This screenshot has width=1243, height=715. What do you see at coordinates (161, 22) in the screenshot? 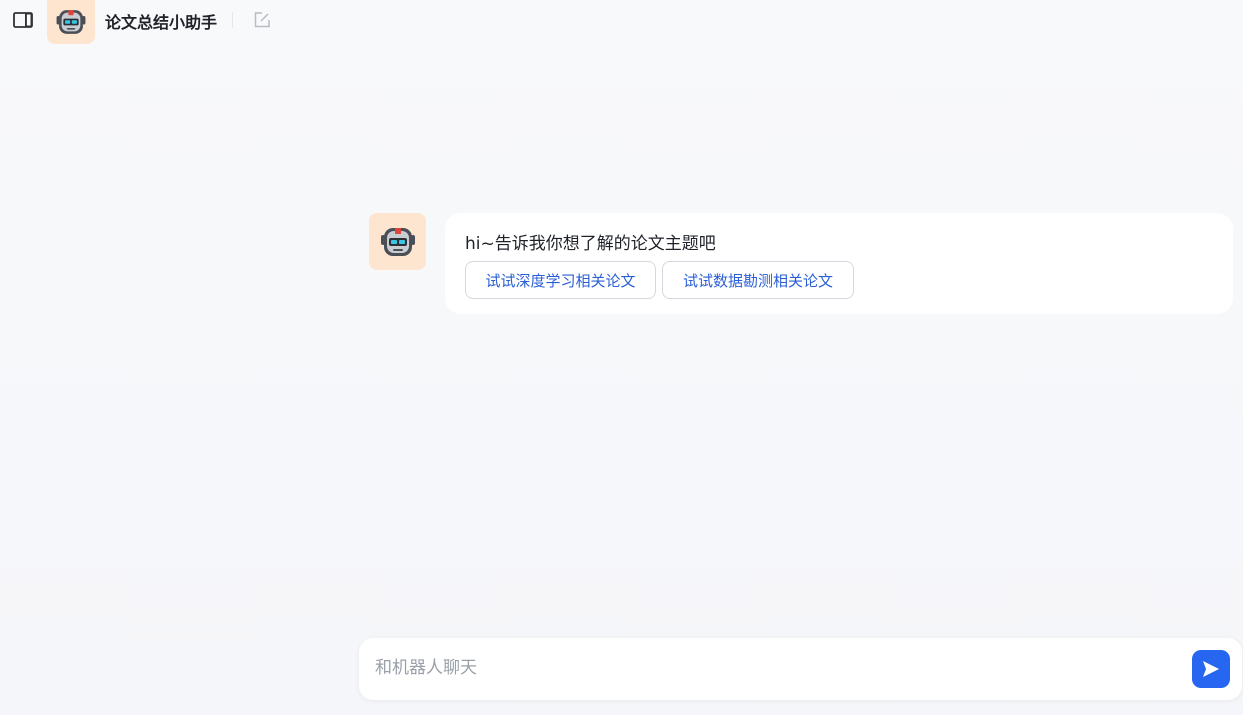
I see `page-title: 论文总结小助手` at bounding box center [161, 22].